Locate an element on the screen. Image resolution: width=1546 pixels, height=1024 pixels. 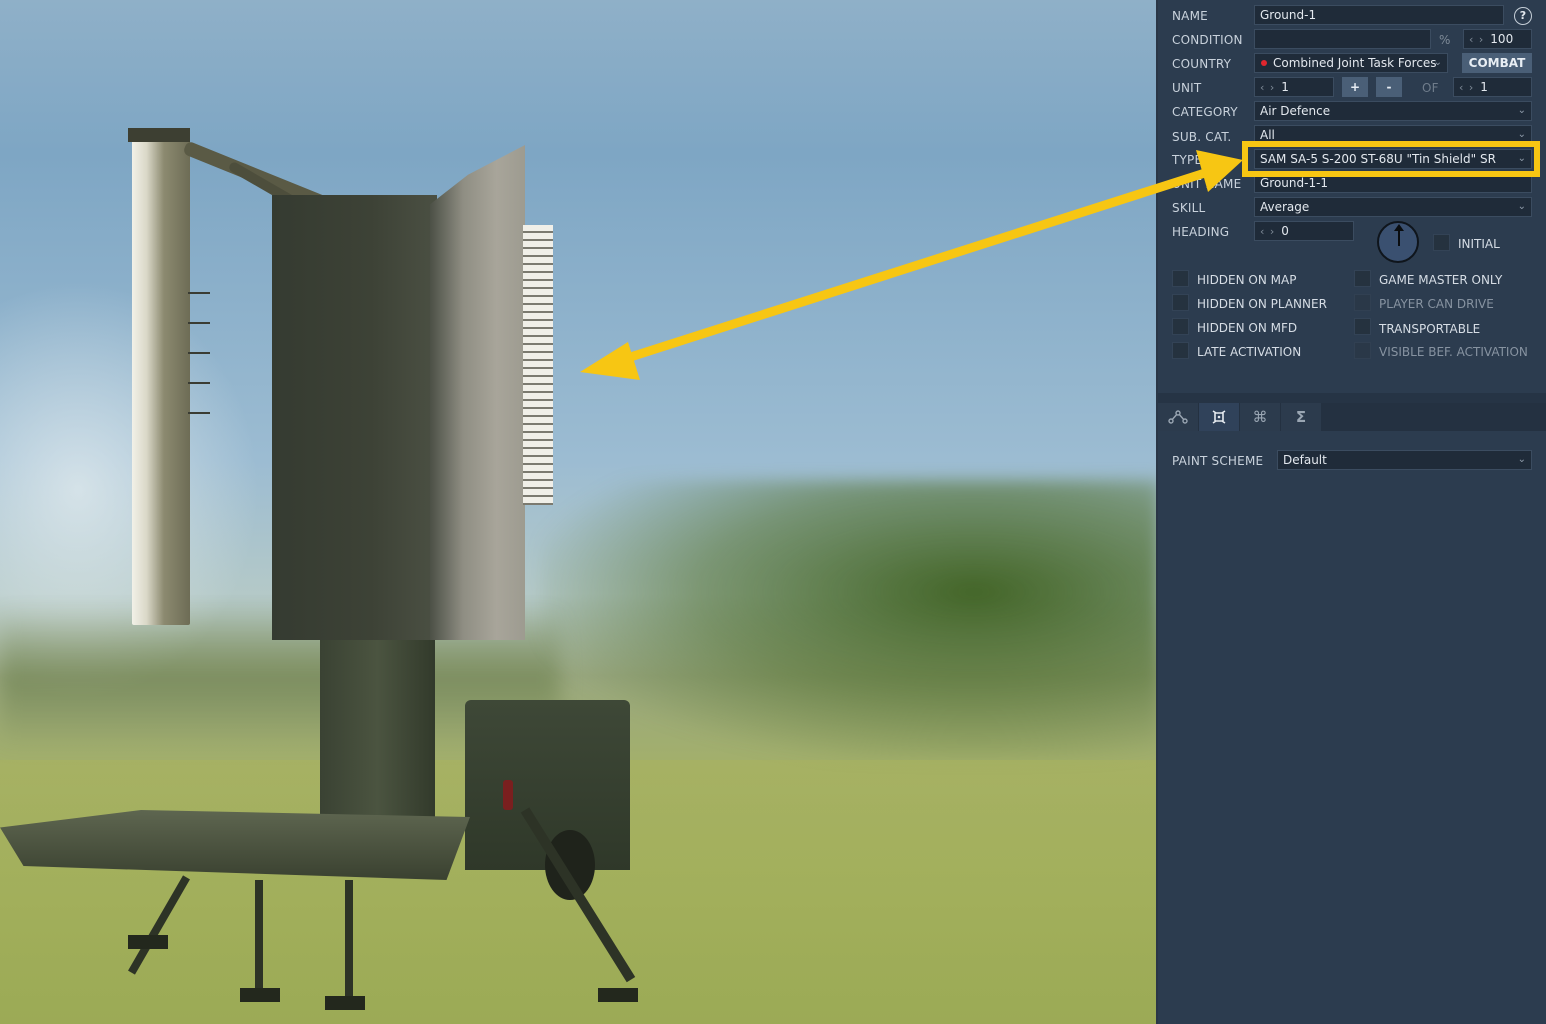
unit-target-icon is located at coordinates (1219, 417).